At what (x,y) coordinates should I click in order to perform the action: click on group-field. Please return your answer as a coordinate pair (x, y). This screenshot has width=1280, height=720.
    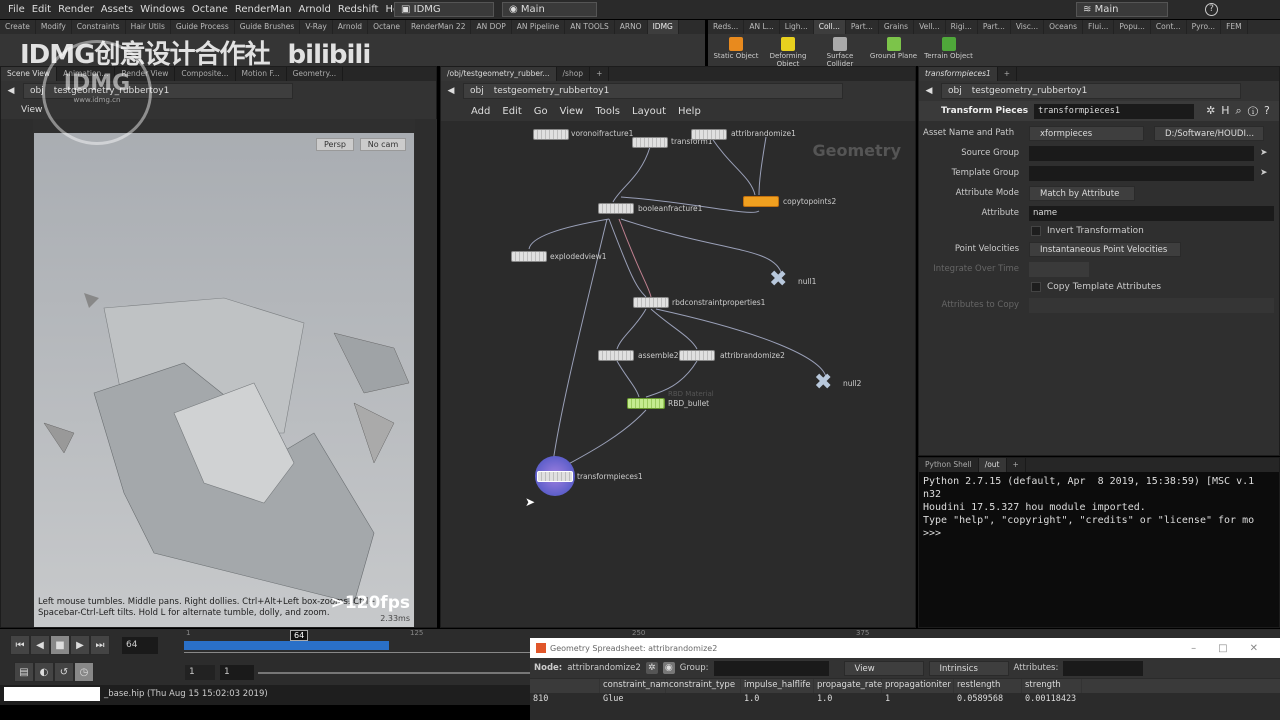
    Looking at the image, I should click on (771, 668).